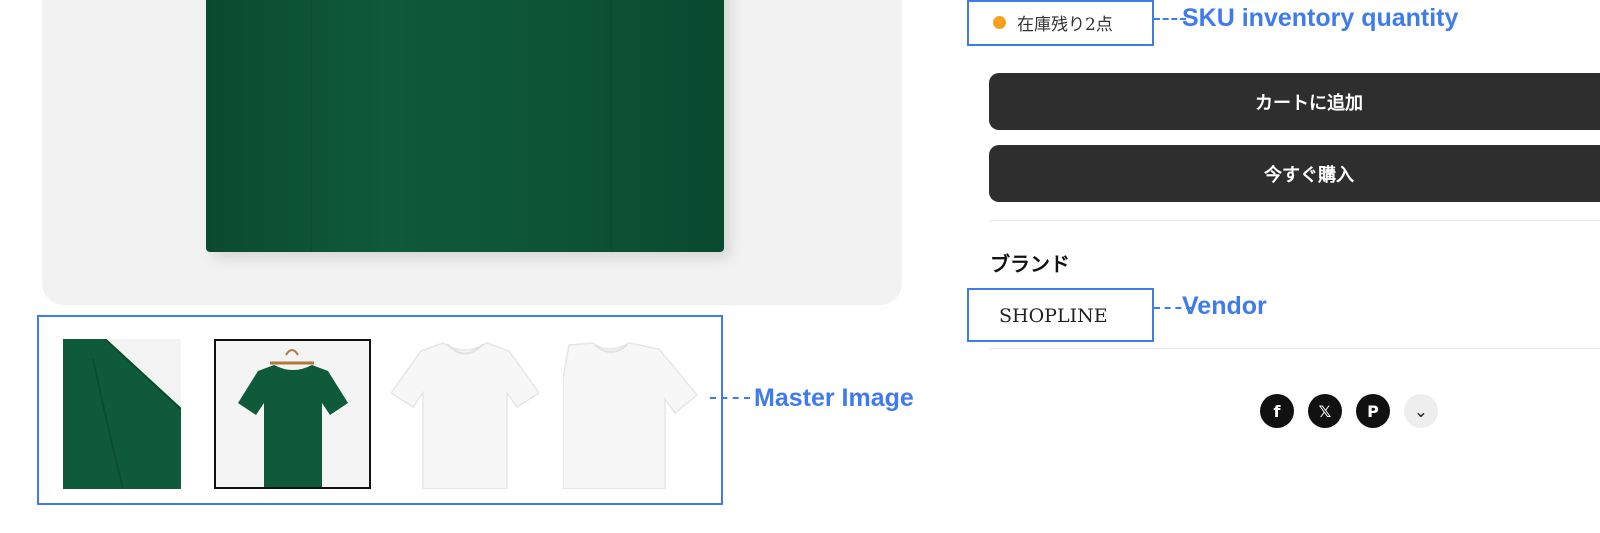 This screenshot has width=1600, height=533. Describe the element at coordinates (999, 22) in the screenshot. I see `stock-status-dot` at that location.